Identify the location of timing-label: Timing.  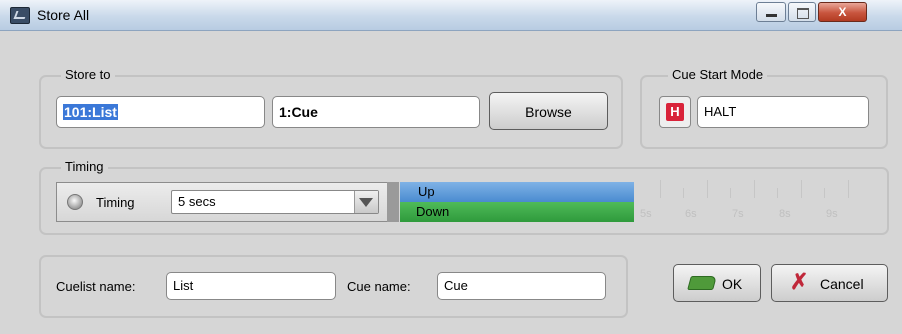
(115, 202).